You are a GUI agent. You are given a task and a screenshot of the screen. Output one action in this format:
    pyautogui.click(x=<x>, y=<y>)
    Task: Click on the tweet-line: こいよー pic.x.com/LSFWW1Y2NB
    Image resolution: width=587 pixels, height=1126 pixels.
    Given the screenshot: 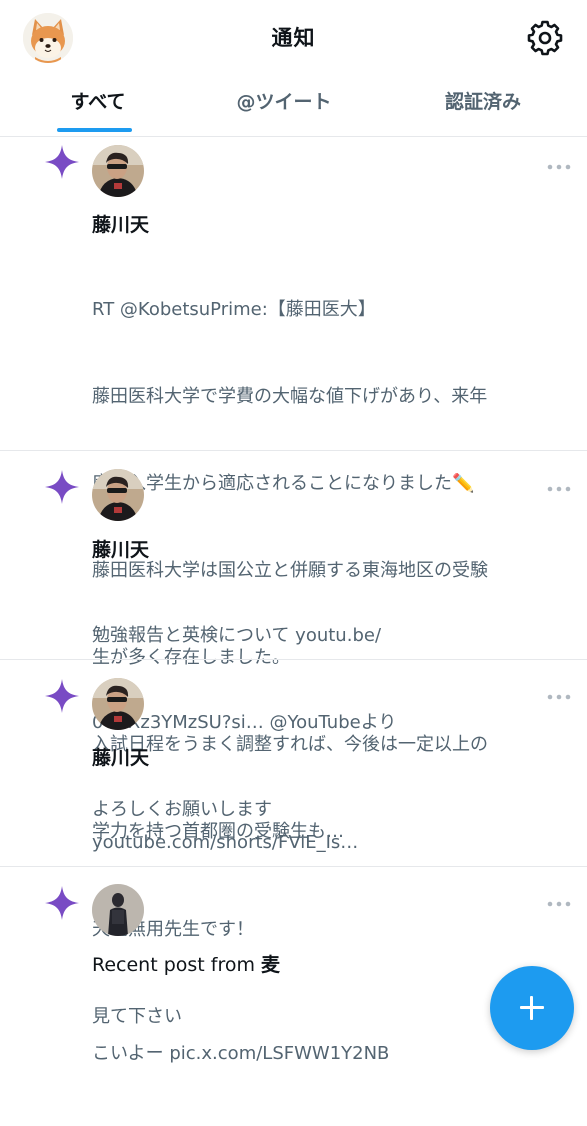 What is the action you would take?
    pyautogui.click(x=241, y=1053)
    